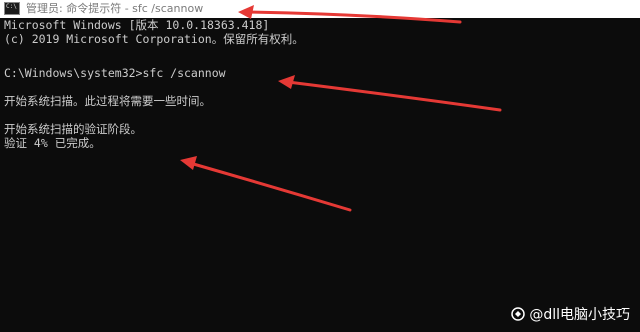  What do you see at coordinates (52, 143) in the screenshot?
I see `console-progress-line: 验证 4% 已完成。` at bounding box center [52, 143].